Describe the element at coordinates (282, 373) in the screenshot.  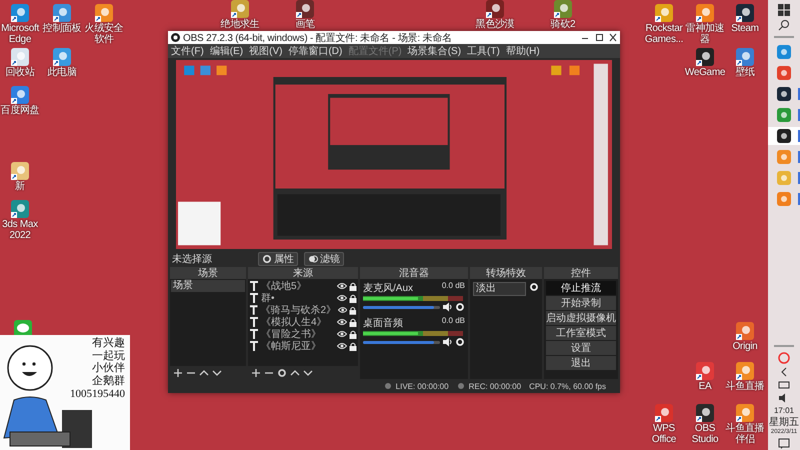
I see `gear-icon` at that location.